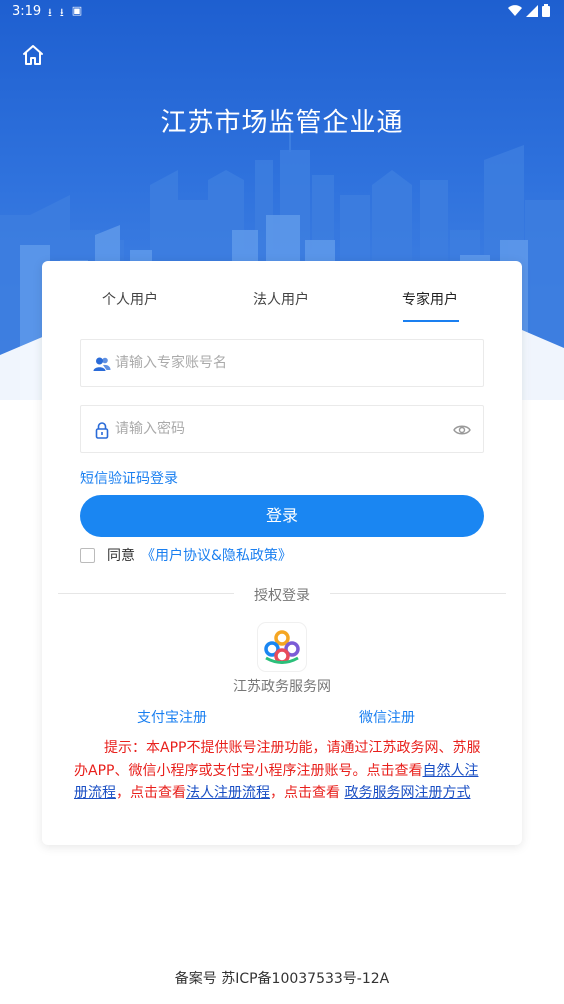  I want to click on wechat-register-link: 微信注册, so click(387, 717).